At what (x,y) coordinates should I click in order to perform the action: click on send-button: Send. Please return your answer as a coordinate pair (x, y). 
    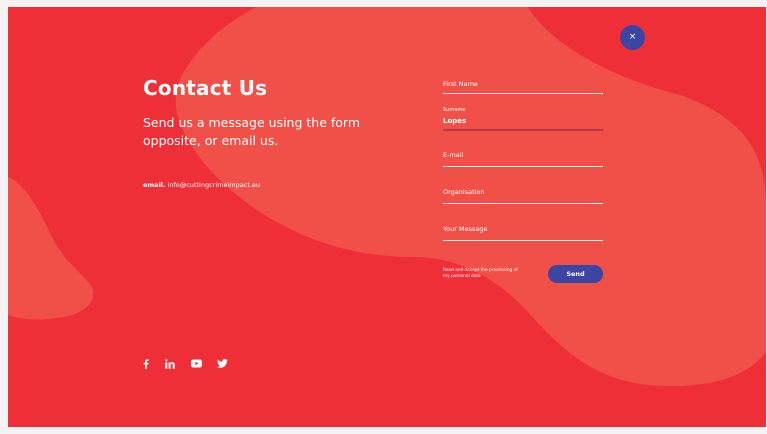
    Looking at the image, I should click on (575, 274).